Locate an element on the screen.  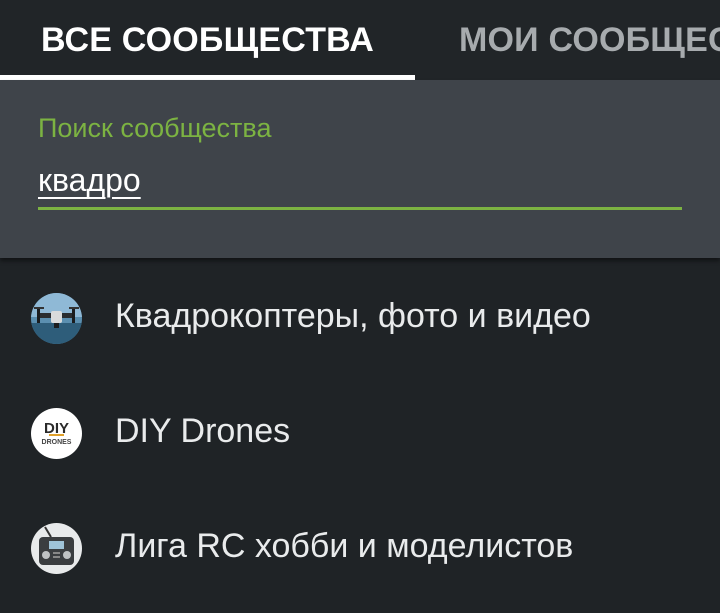
drone-photo-avatar-icon is located at coordinates (56, 318).